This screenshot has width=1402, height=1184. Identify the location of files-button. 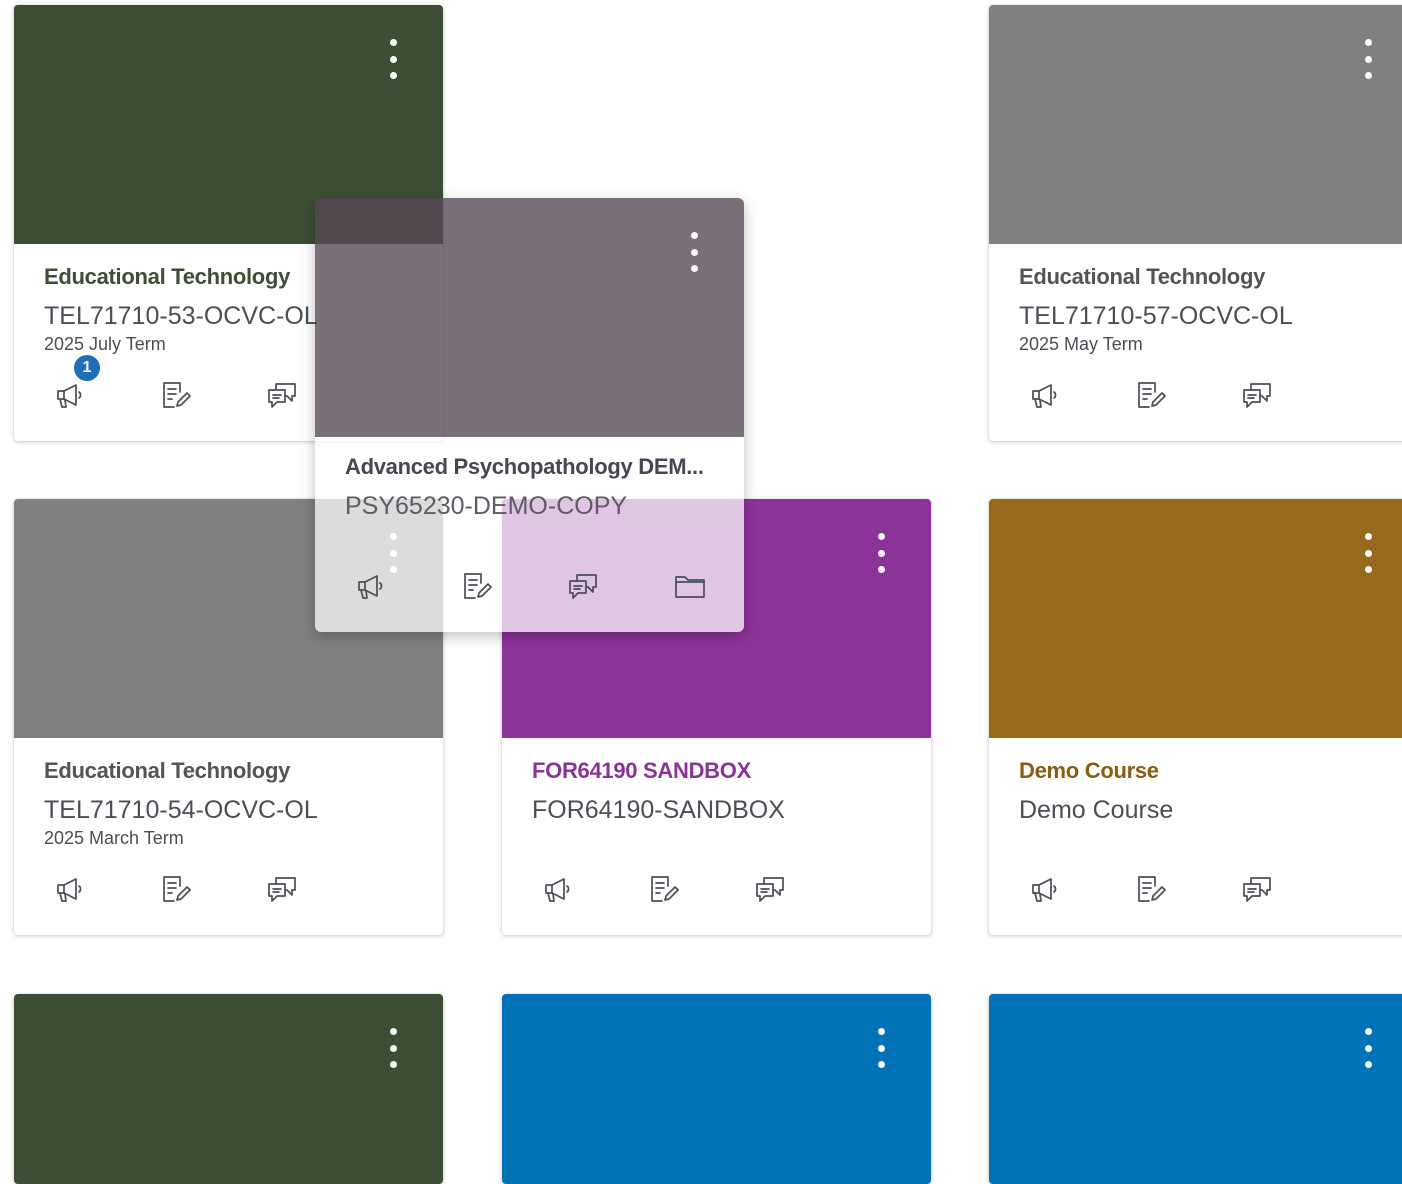
(690, 586).